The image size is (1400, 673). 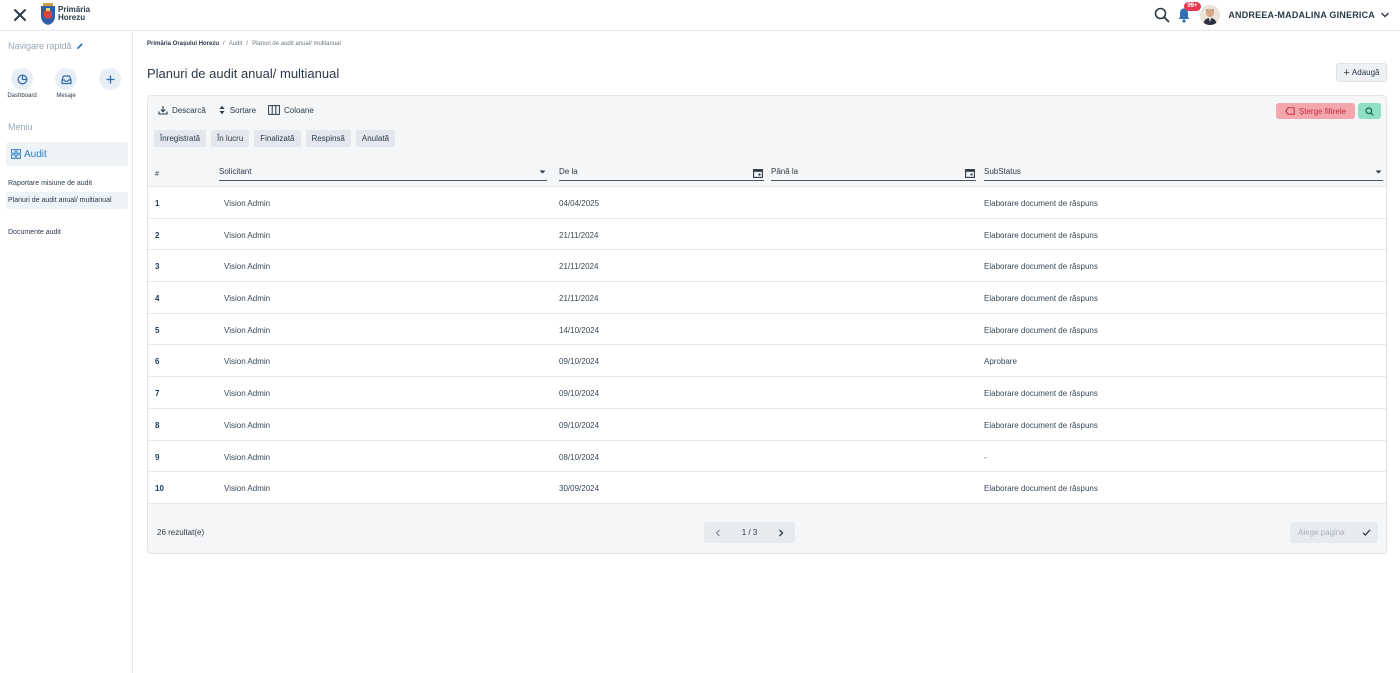 I want to click on quick-messages-button, so click(x=66, y=79).